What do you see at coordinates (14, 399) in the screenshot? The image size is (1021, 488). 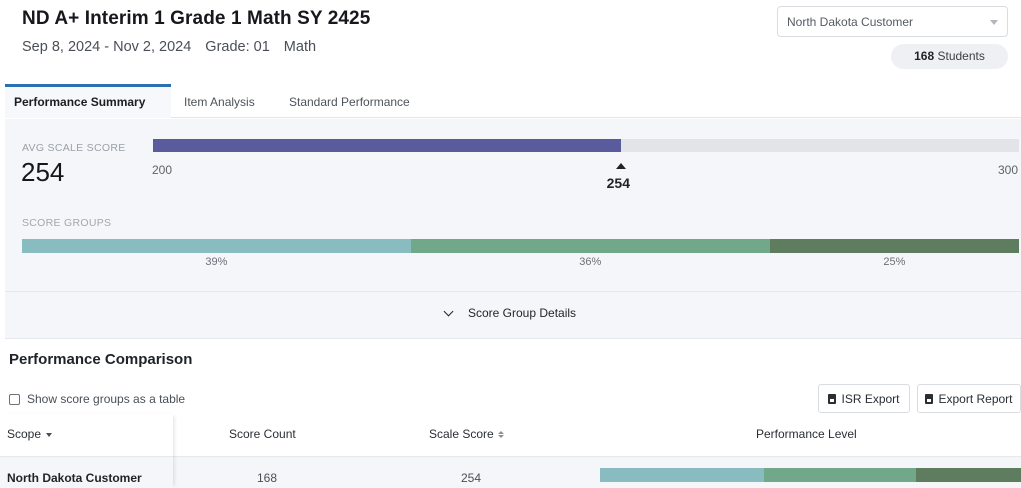 I see `show-score-groups-checkbox` at bounding box center [14, 399].